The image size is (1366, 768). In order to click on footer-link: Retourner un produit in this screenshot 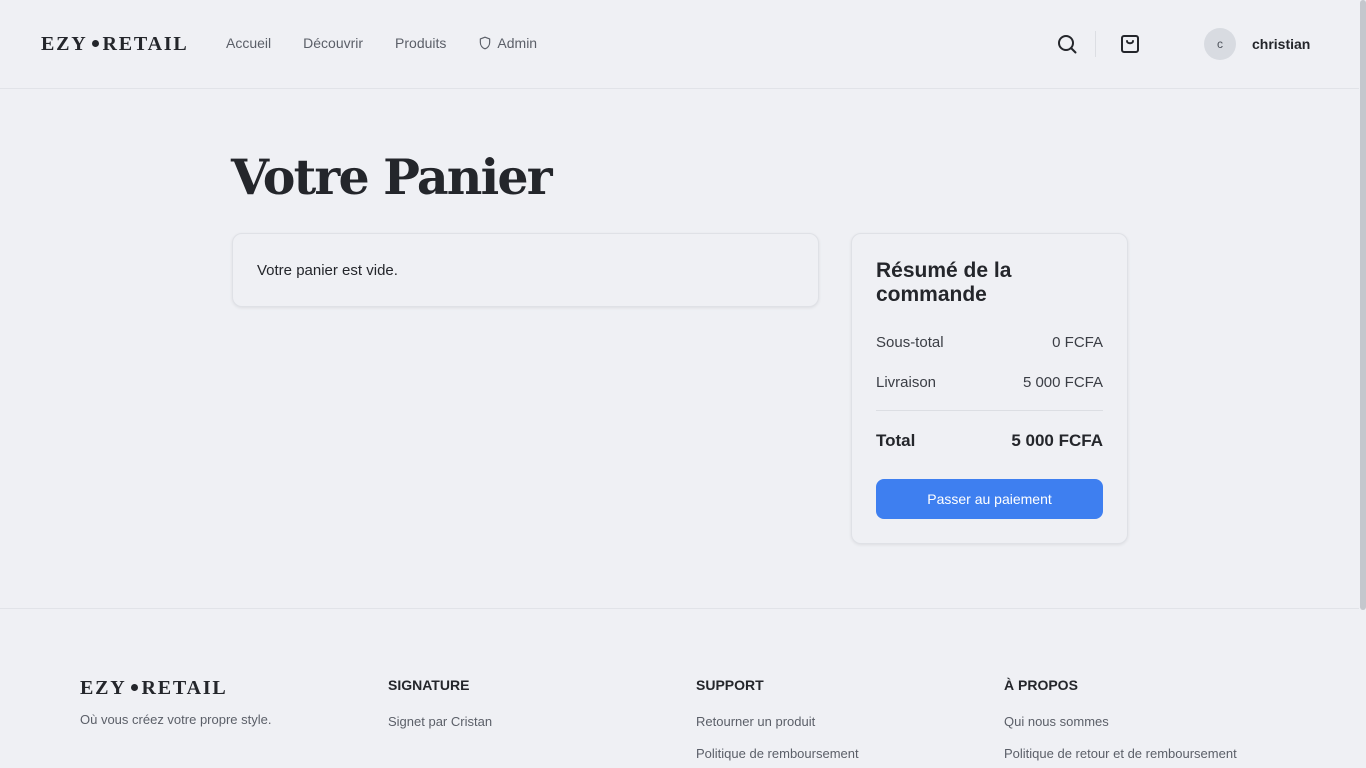, I will do `click(777, 721)`.